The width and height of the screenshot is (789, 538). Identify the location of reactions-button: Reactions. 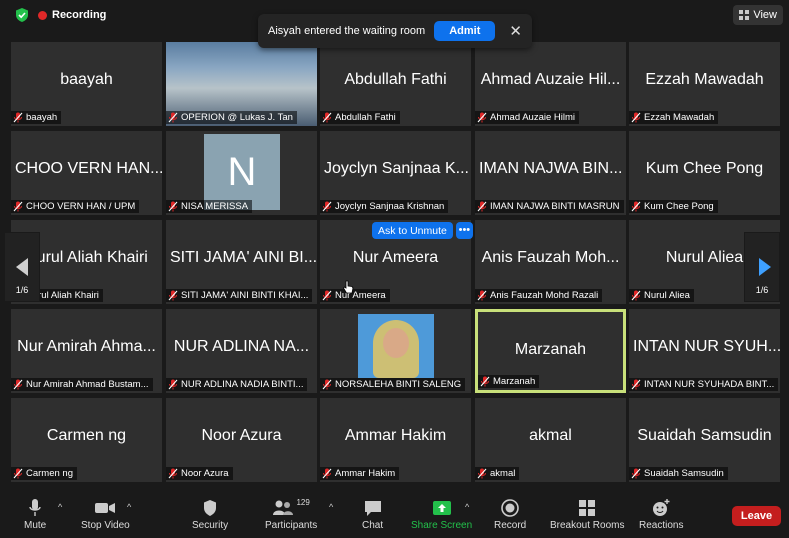
(661, 514).